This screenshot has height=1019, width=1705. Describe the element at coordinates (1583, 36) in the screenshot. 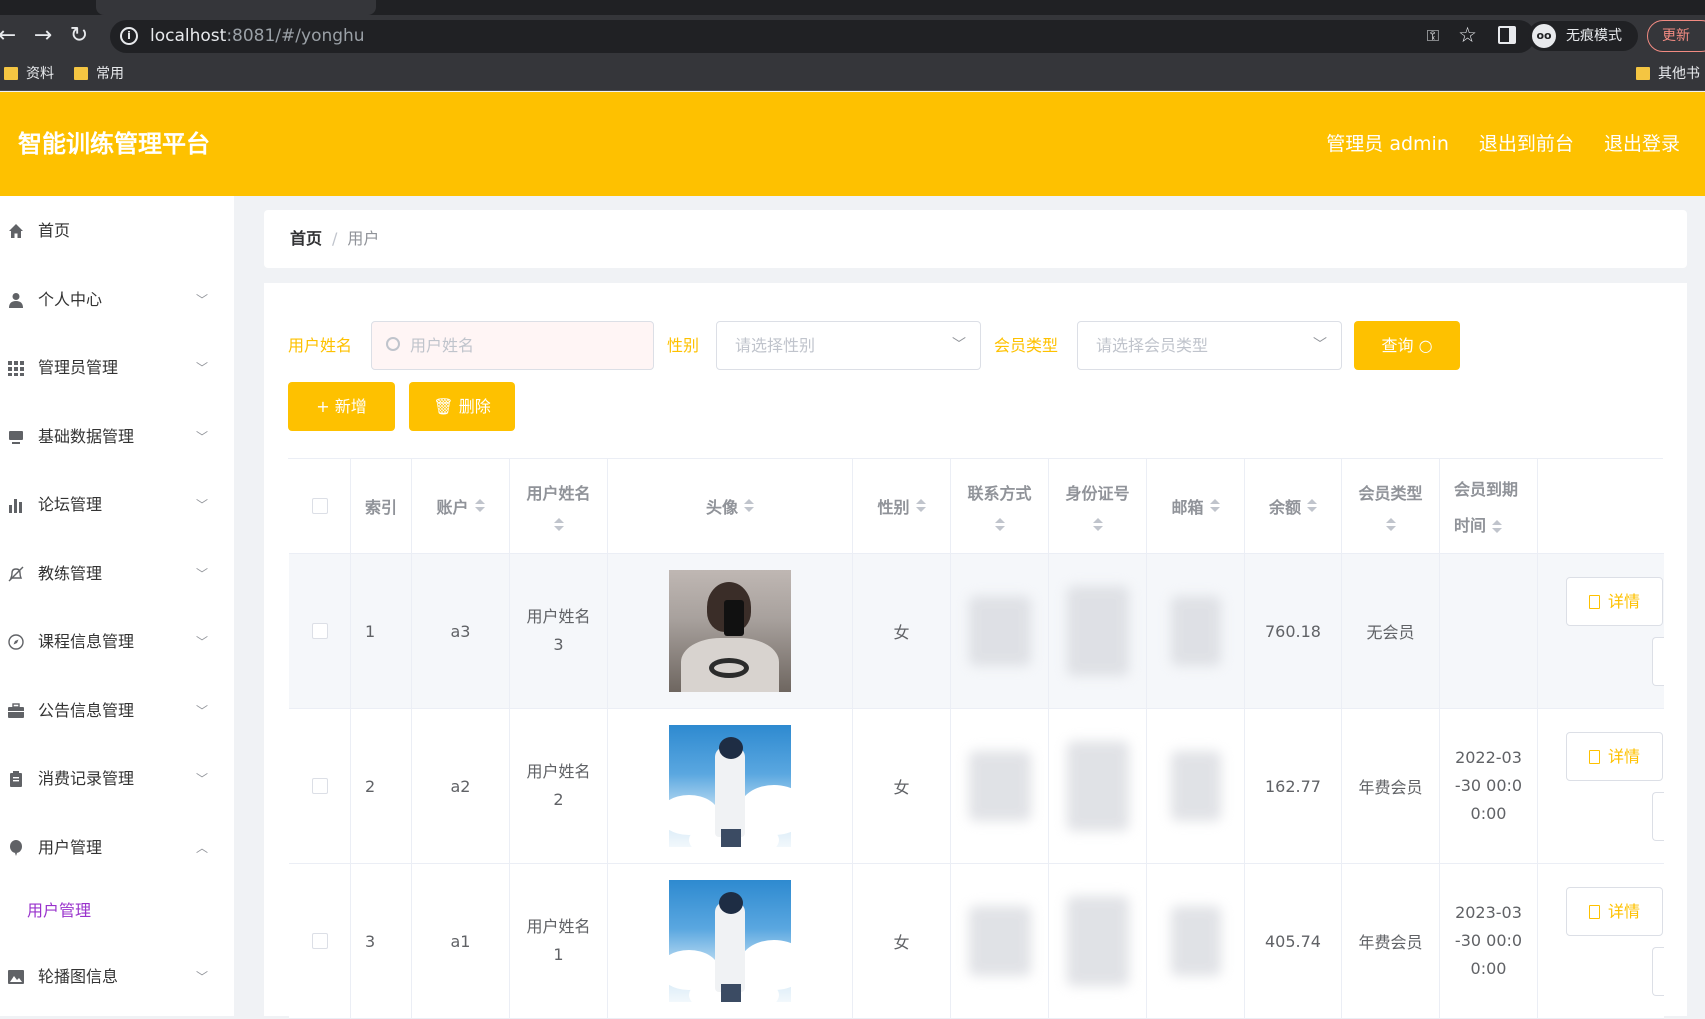

I see `incognito-badge: oo 无痕模式` at that location.